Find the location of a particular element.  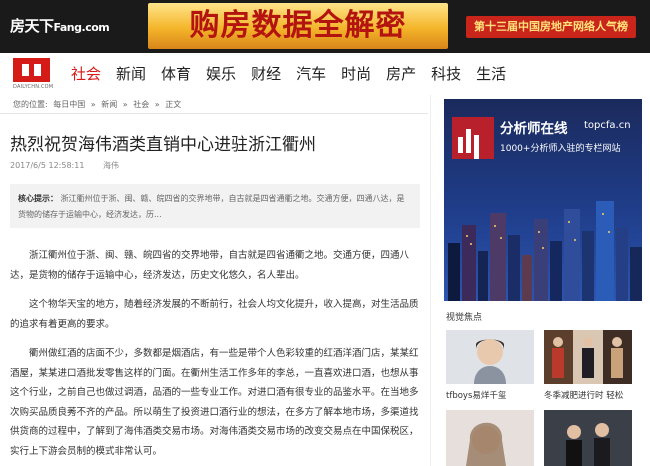

article-meta: 2017/6/5 12:58:11 海伟 is located at coordinates (64, 165).